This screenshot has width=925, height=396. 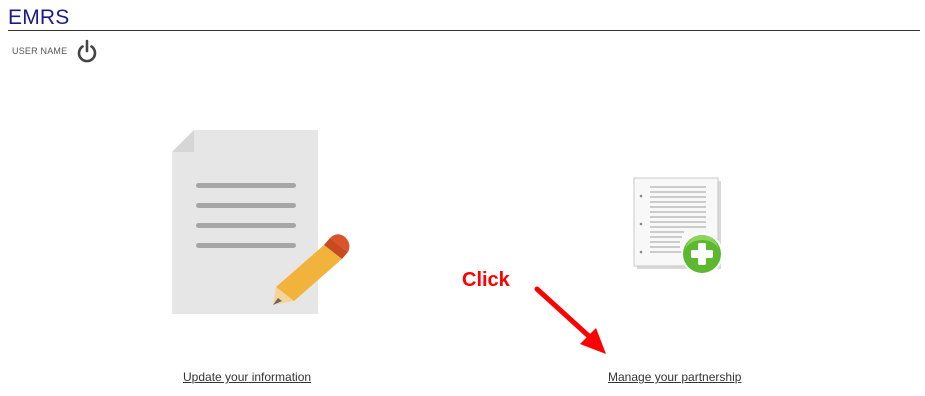 What do you see at coordinates (486, 280) in the screenshot?
I see `click-annotation: Click` at bounding box center [486, 280].